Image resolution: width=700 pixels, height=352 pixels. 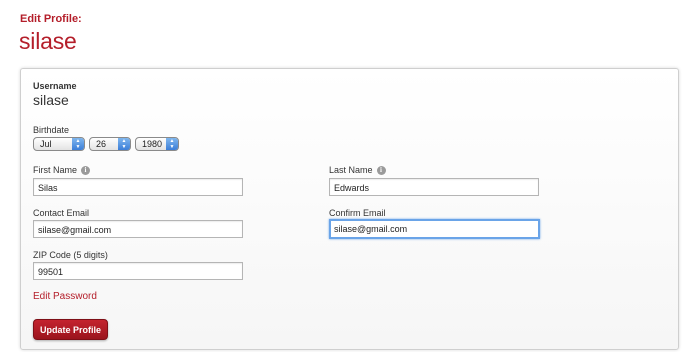 I want to click on contact-email-field: silase@gmail.com, so click(x=138, y=229).